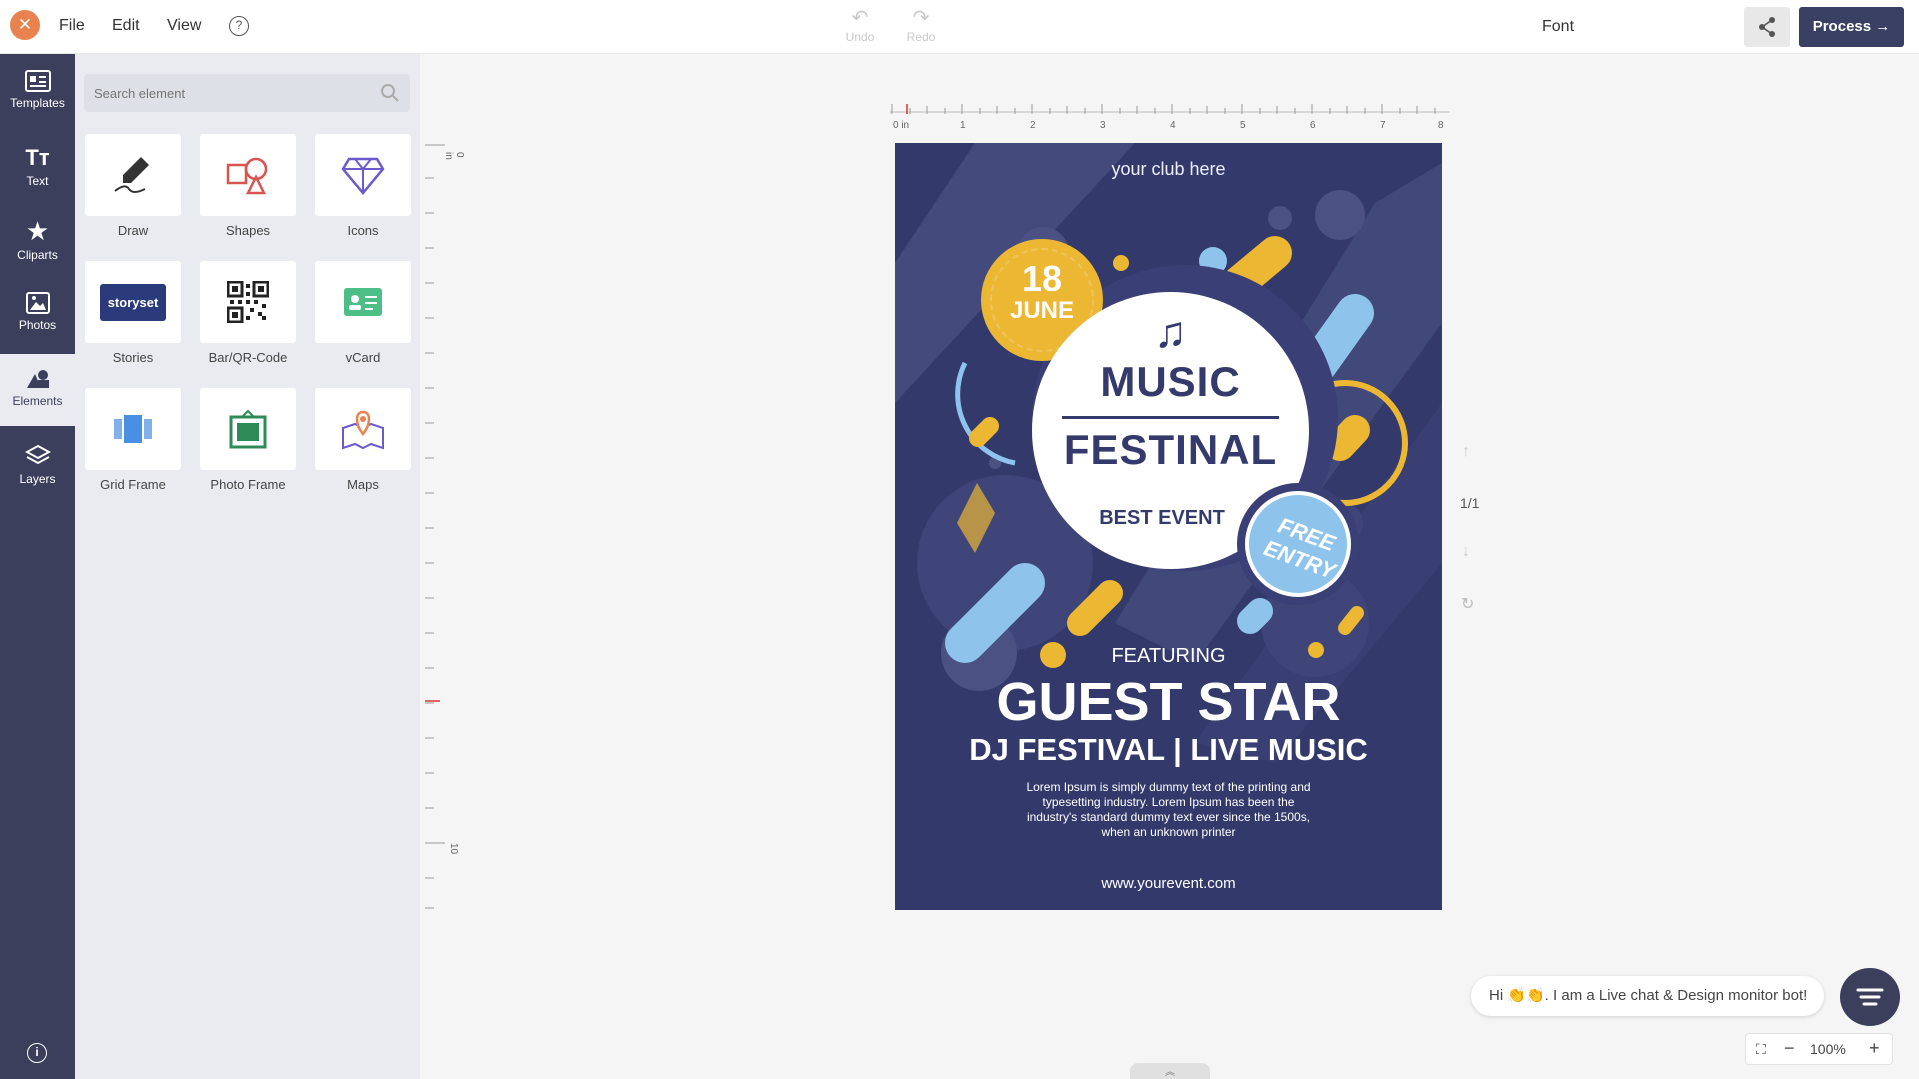  I want to click on nav-photos: Photos, so click(37, 321).